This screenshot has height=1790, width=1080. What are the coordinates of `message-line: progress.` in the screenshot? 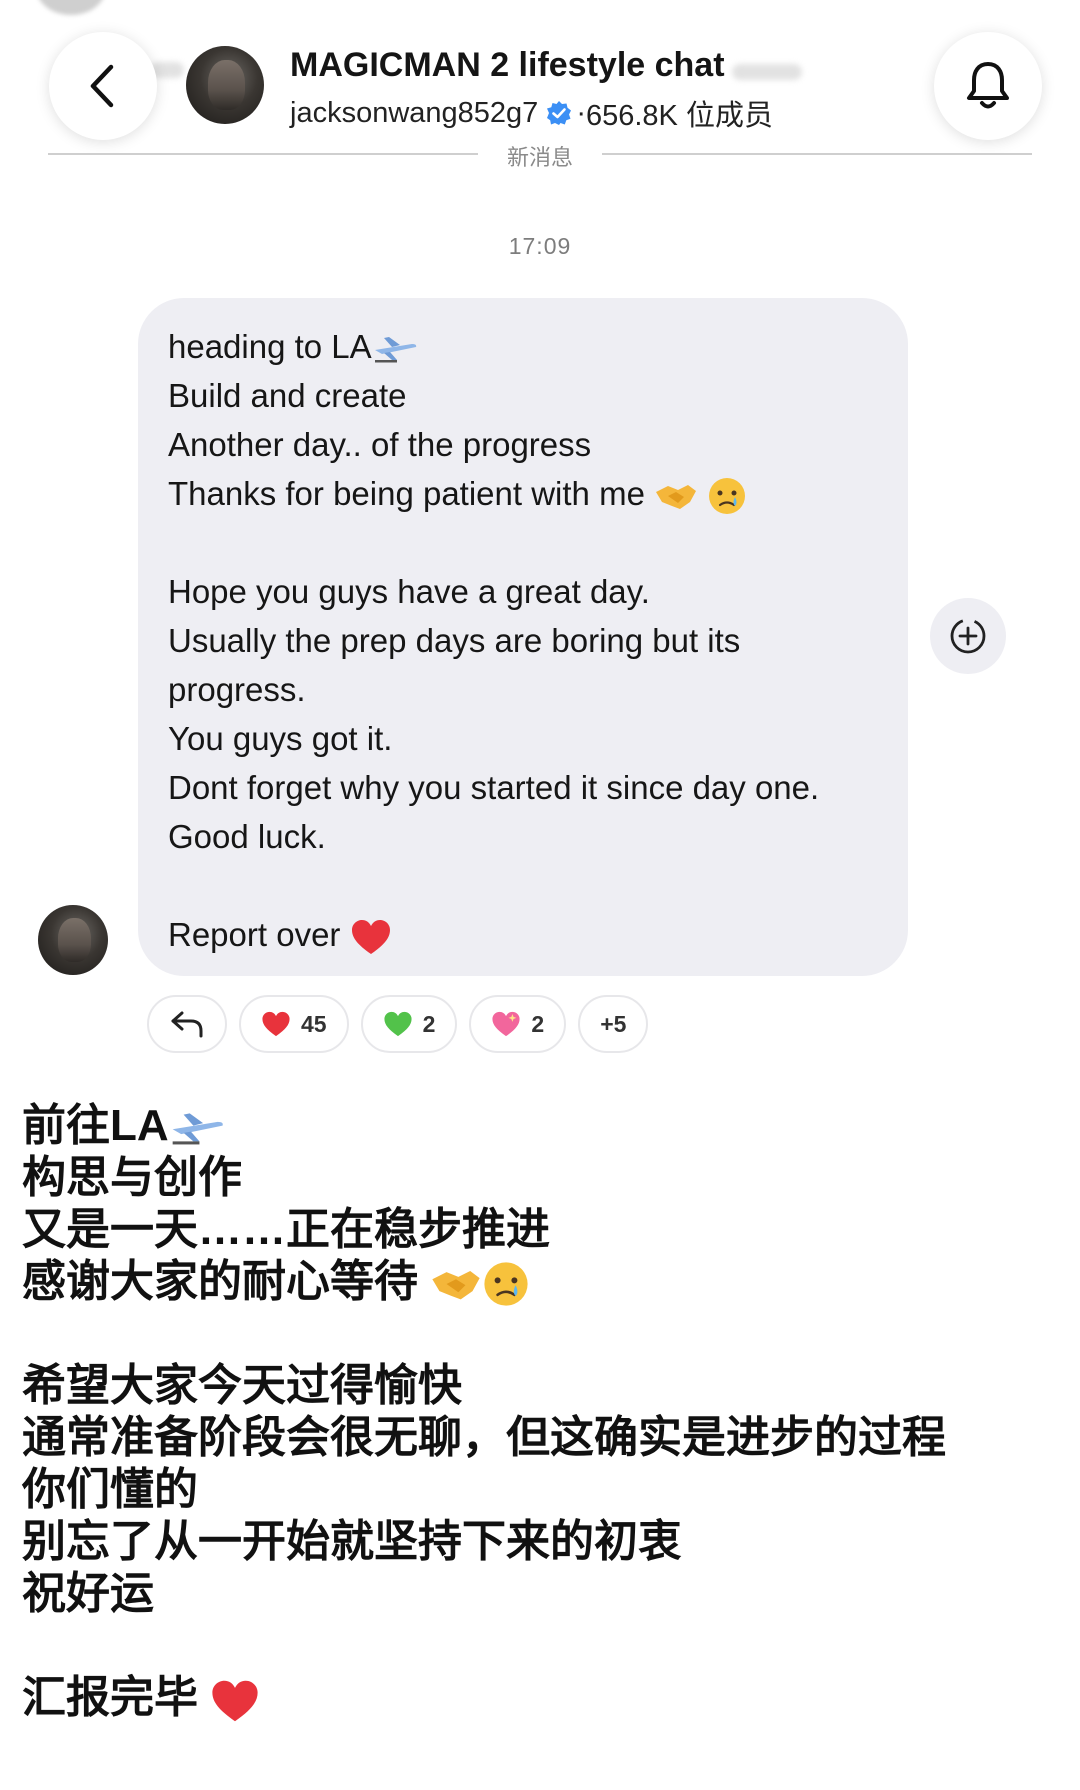 It's located at (237, 689).